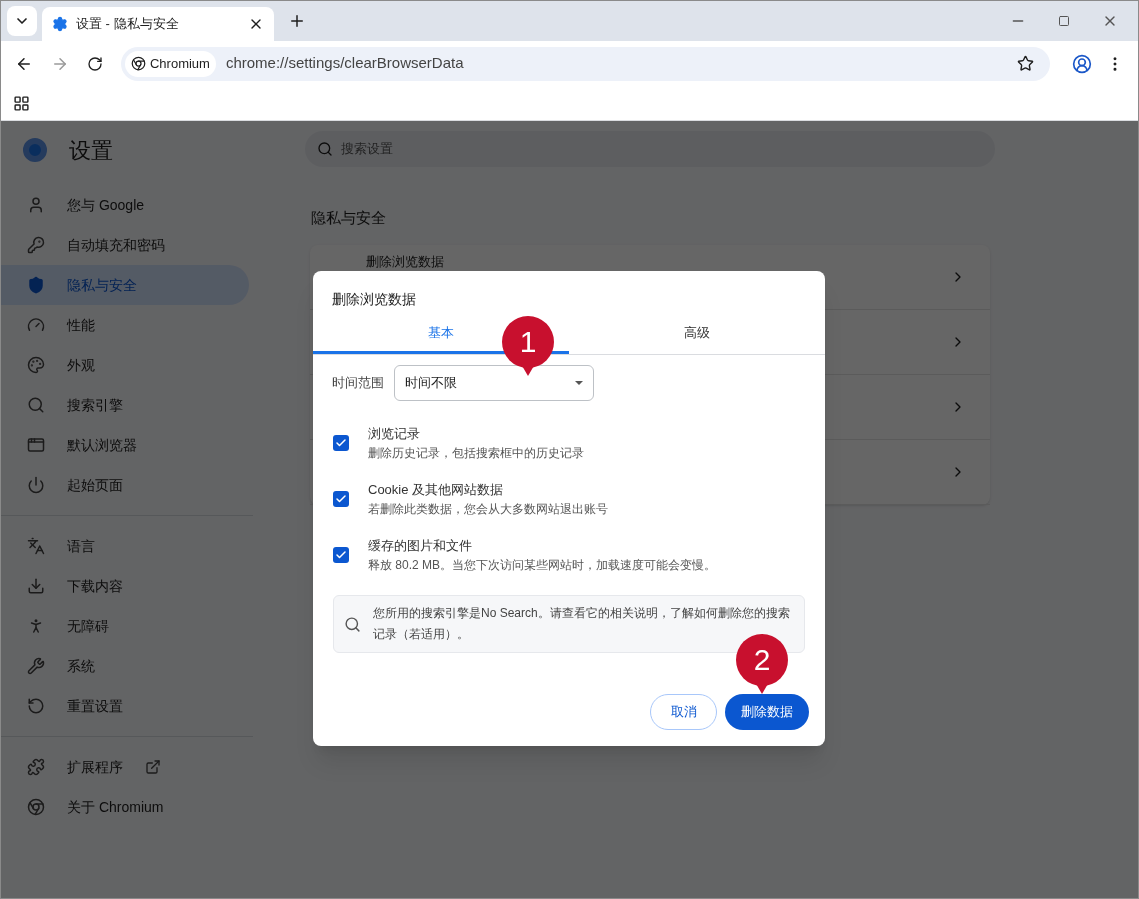 This screenshot has height=899, width=1139. Describe the element at coordinates (436, 490) in the screenshot. I see `option-title: Cookie 及其他网站数据` at that location.